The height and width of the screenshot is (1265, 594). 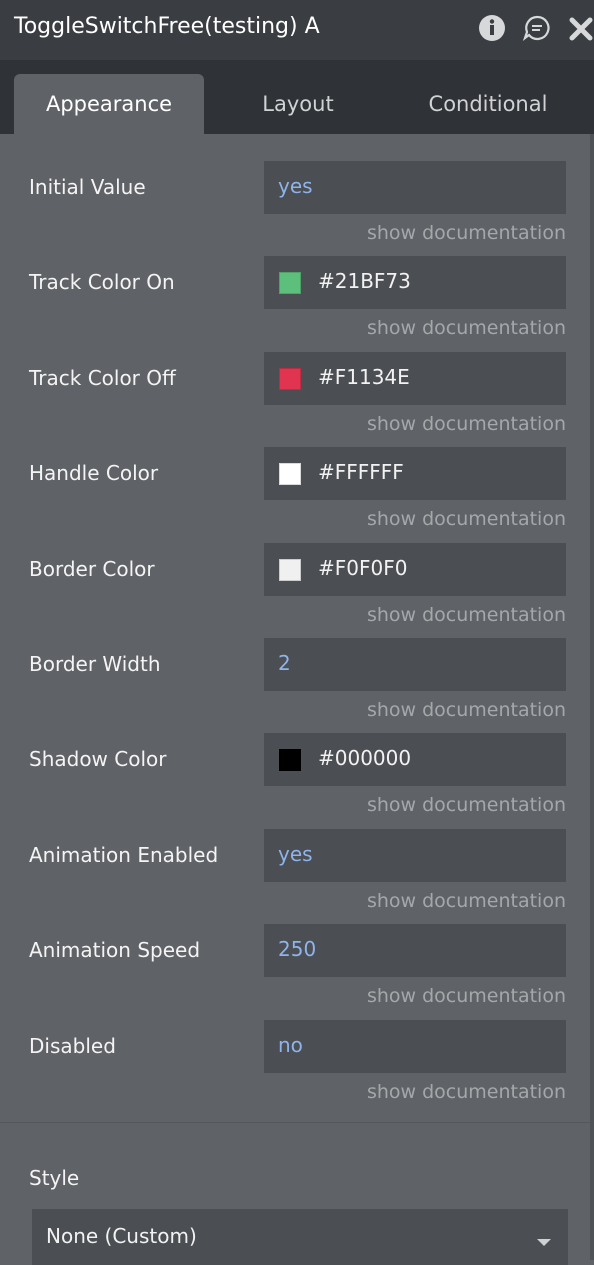 What do you see at coordinates (94, 473) in the screenshot?
I see `property-label: Handle Color` at bounding box center [94, 473].